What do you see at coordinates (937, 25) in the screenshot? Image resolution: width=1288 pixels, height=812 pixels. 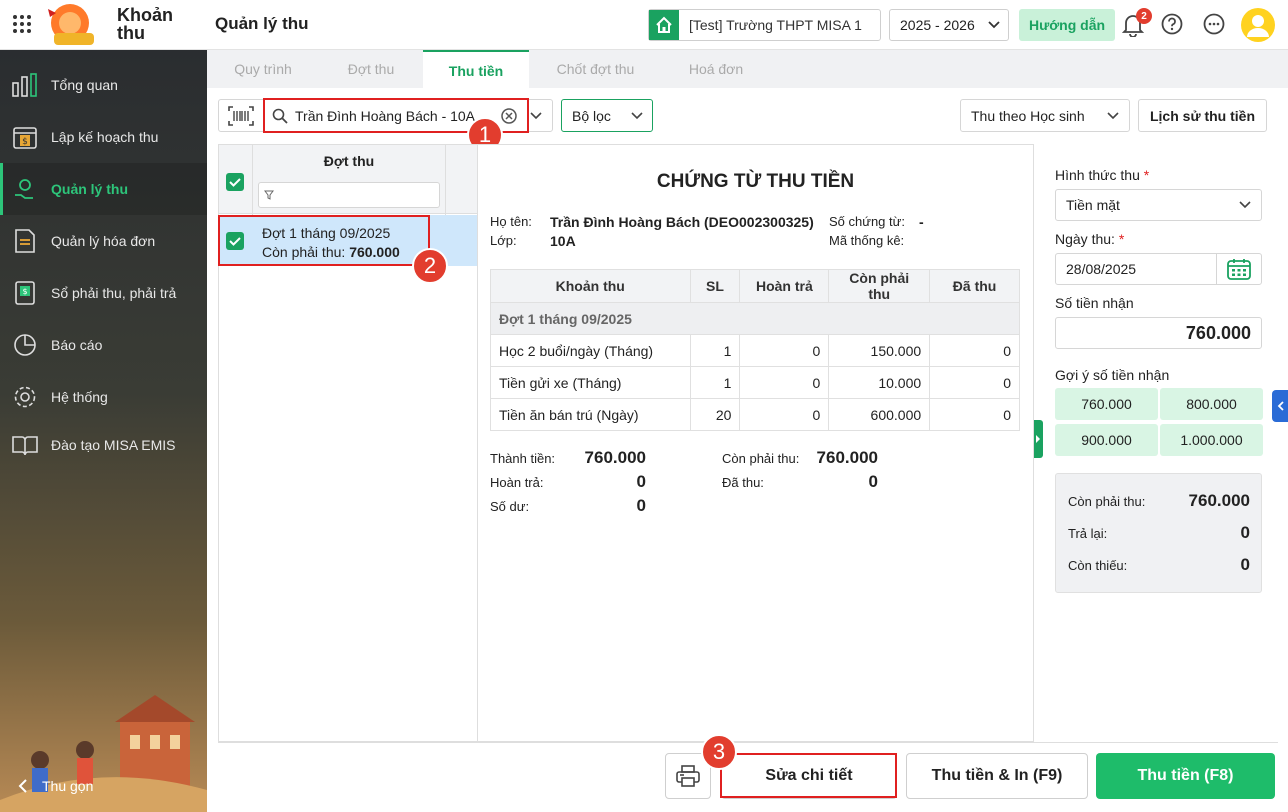 I see `school-year-value: 2025 - 2026` at bounding box center [937, 25].